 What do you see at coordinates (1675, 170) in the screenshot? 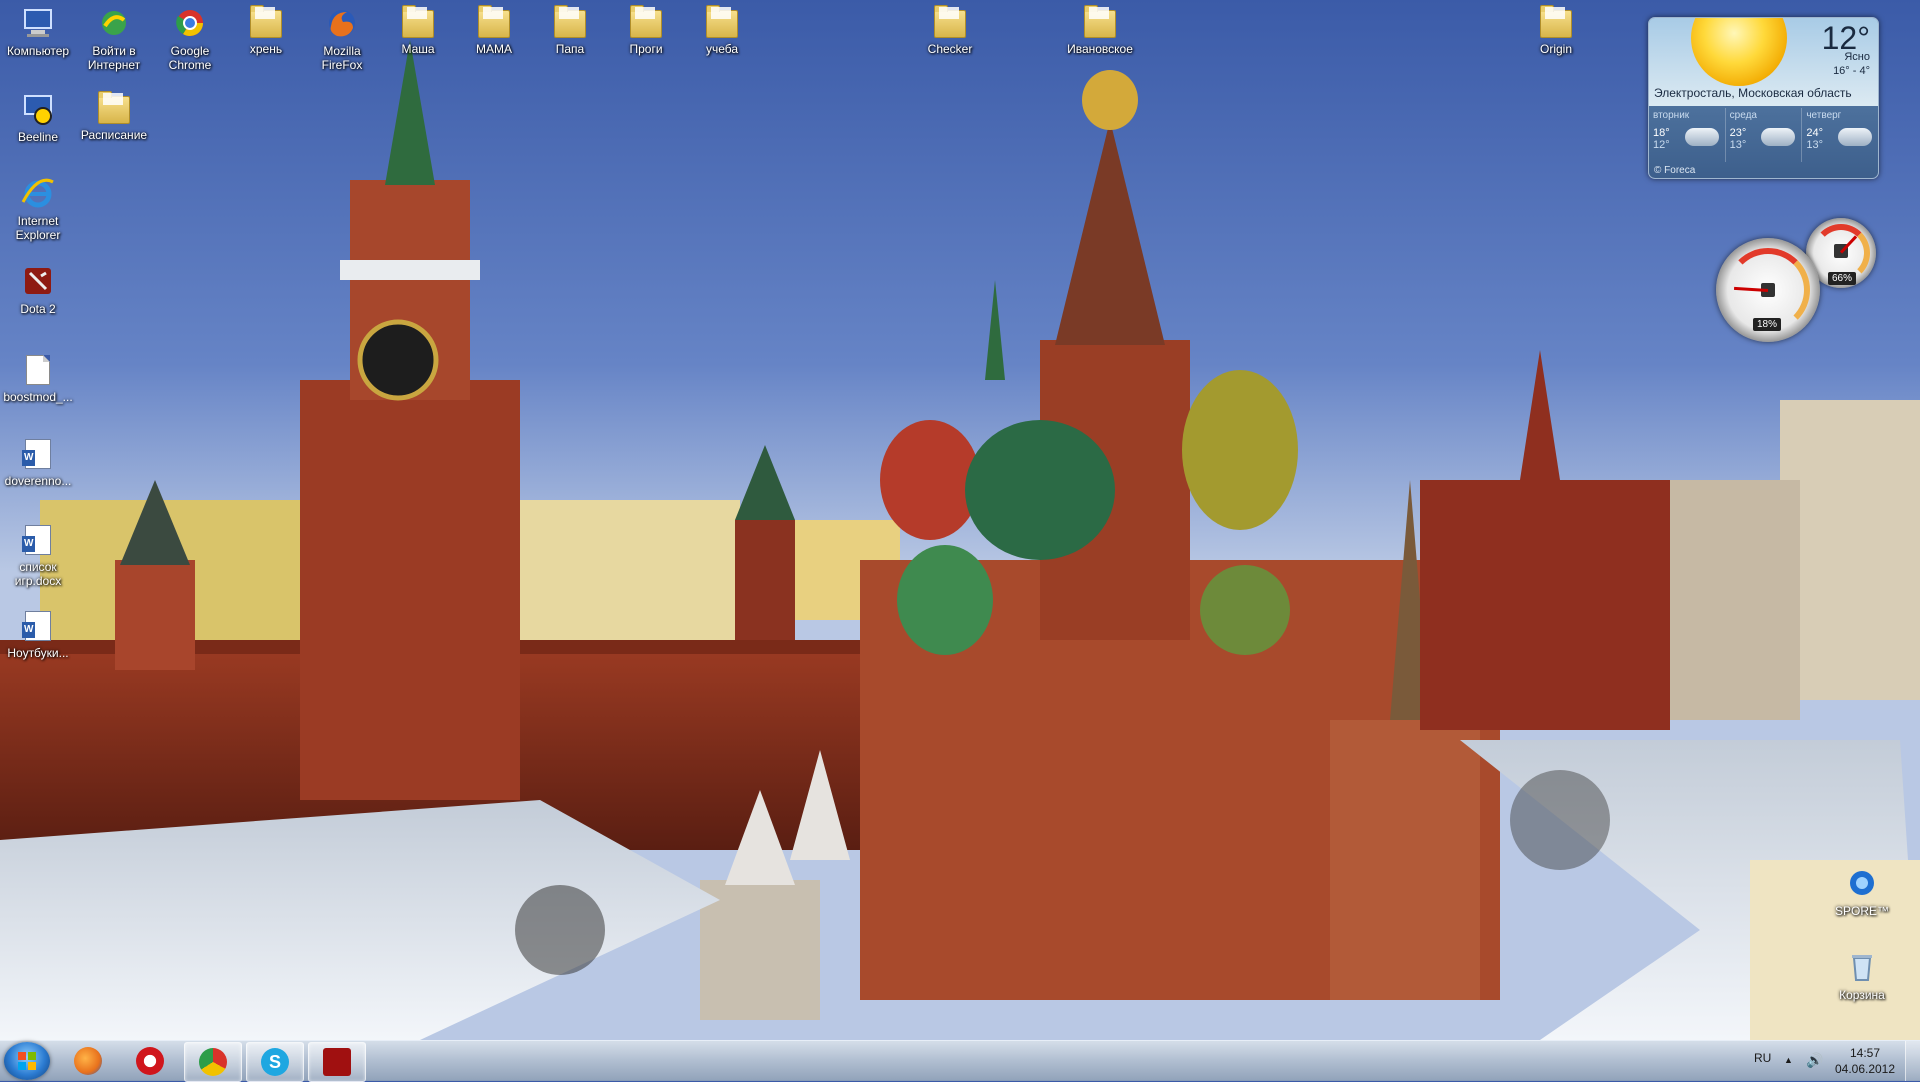
I see `weather-provider: © Foreca` at bounding box center [1675, 170].